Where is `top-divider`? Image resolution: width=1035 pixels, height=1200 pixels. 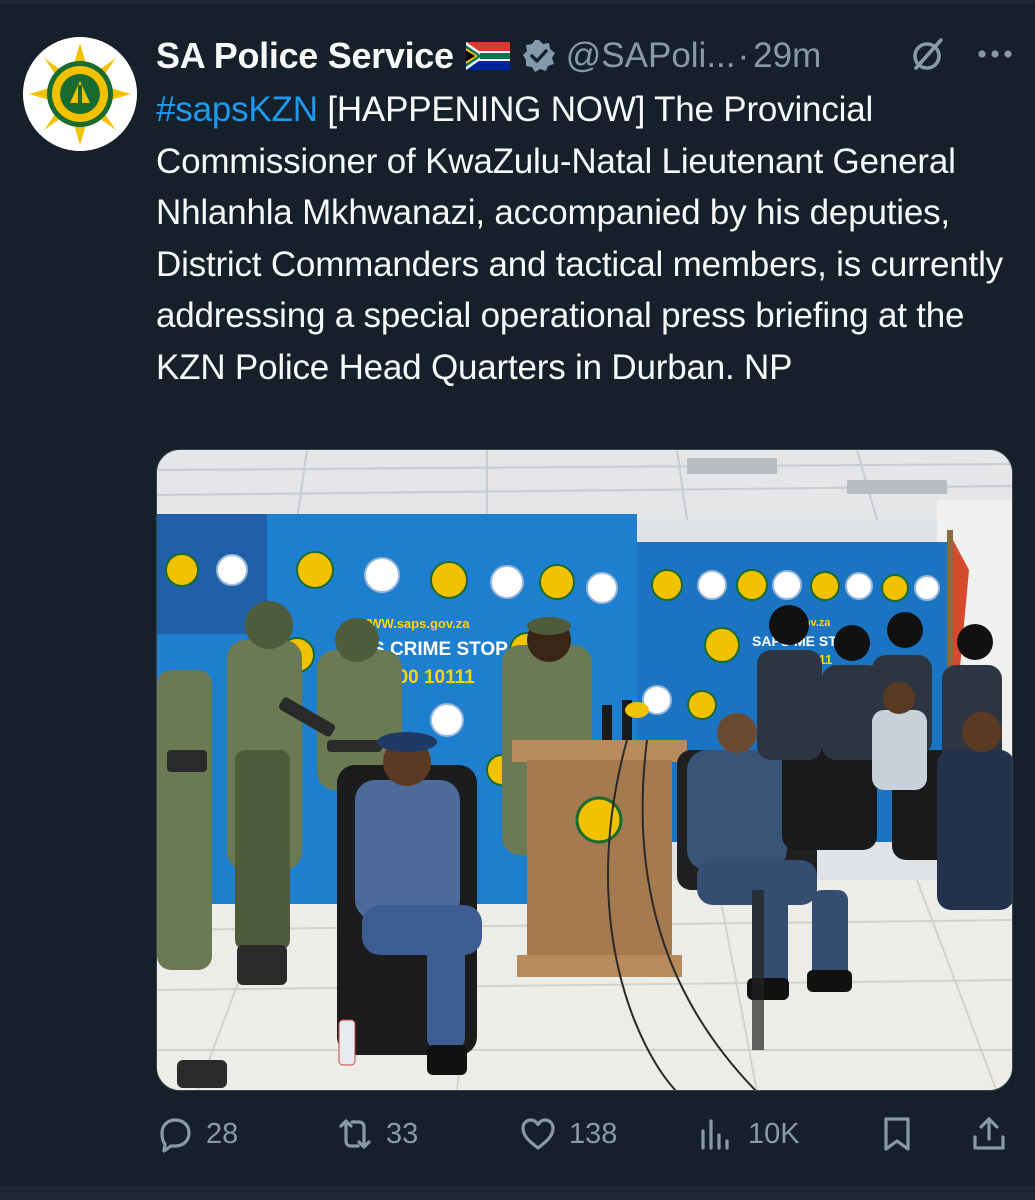
top-divider is located at coordinates (517, 2).